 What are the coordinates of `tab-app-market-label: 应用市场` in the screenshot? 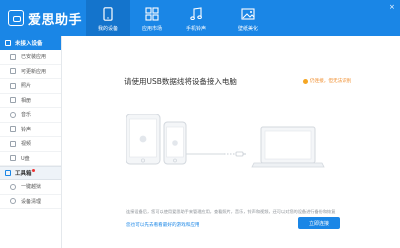 It's located at (151, 29).